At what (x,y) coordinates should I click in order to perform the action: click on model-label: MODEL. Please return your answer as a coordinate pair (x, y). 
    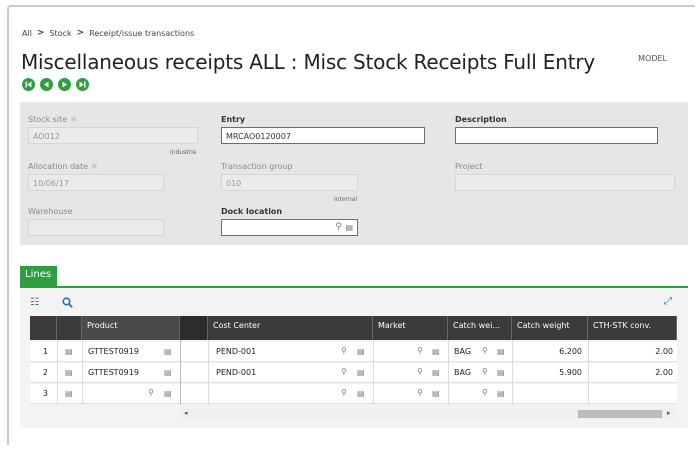
    Looking at the image, I should click on (652, 58).